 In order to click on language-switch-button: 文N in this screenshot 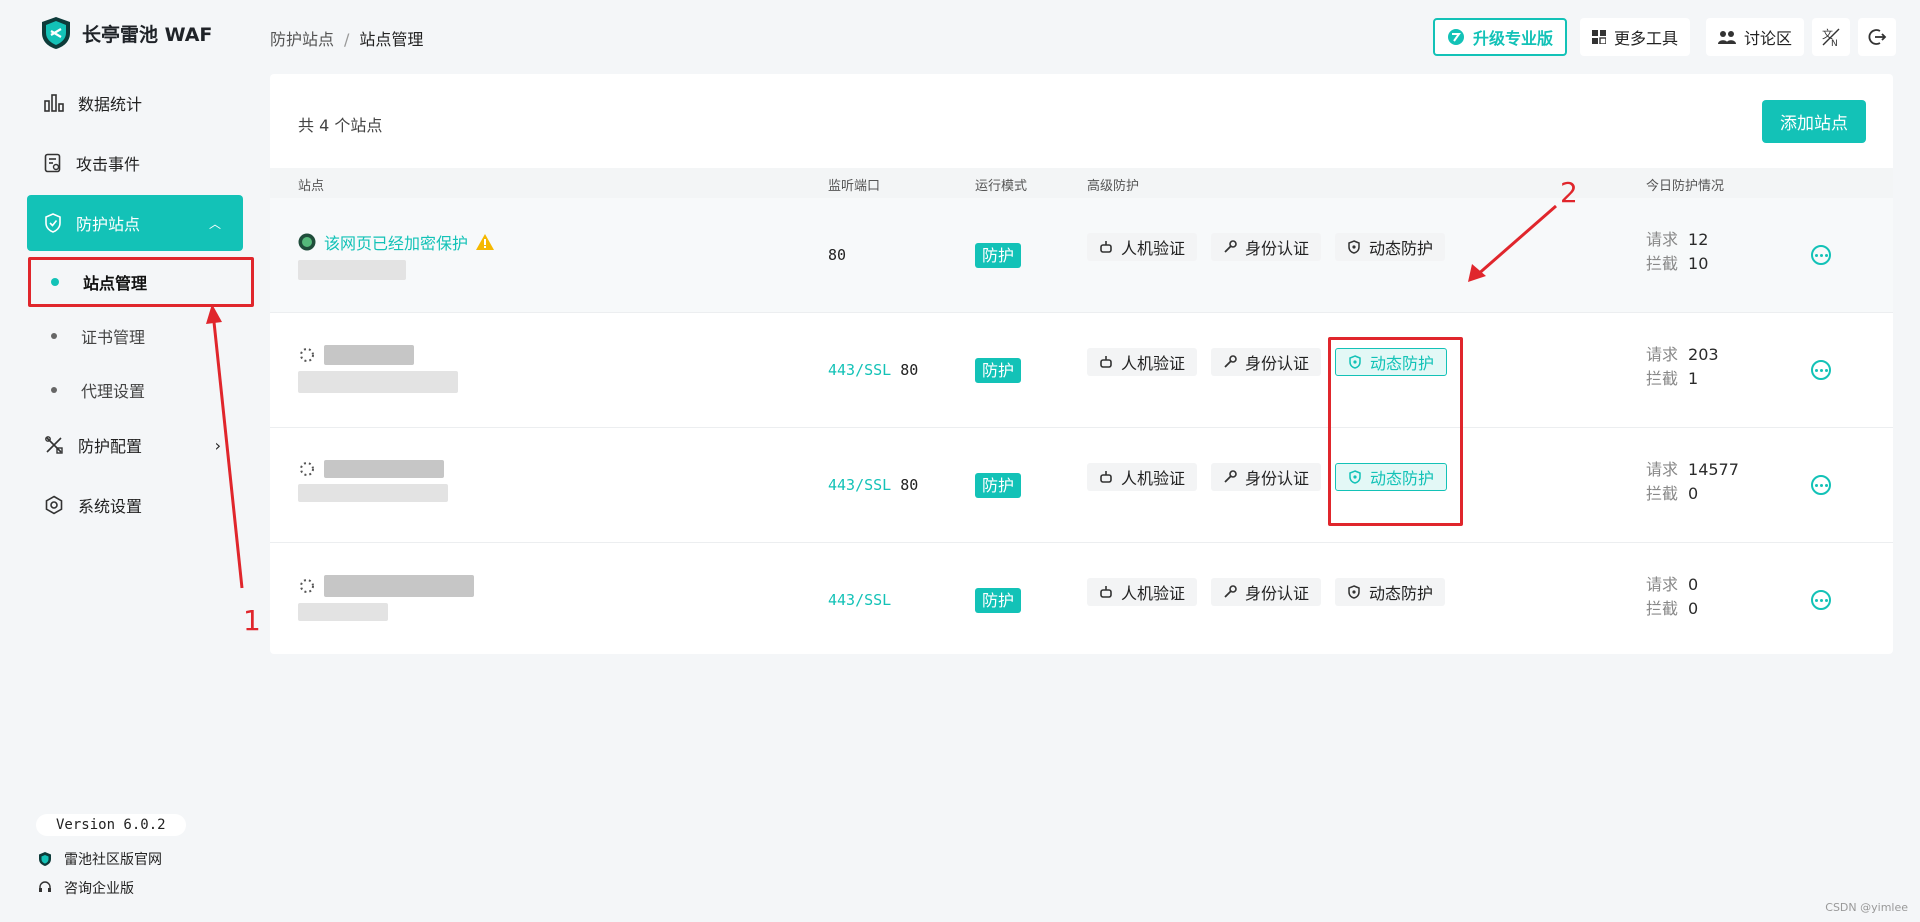, I will do `click(1831, 37)`.